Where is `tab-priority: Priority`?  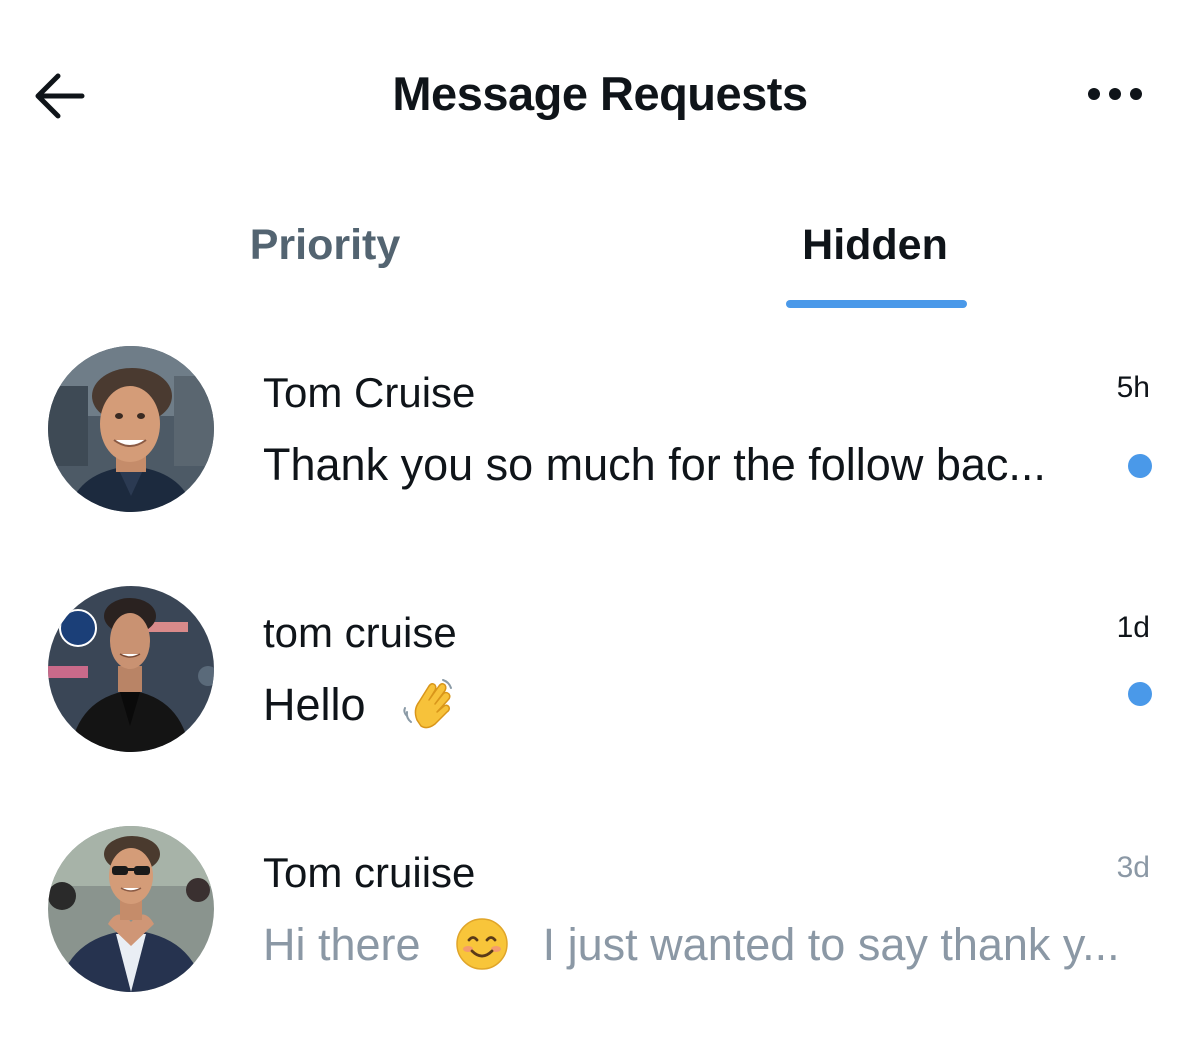
tab-priority: Priority is located at coordinates (325, 255).